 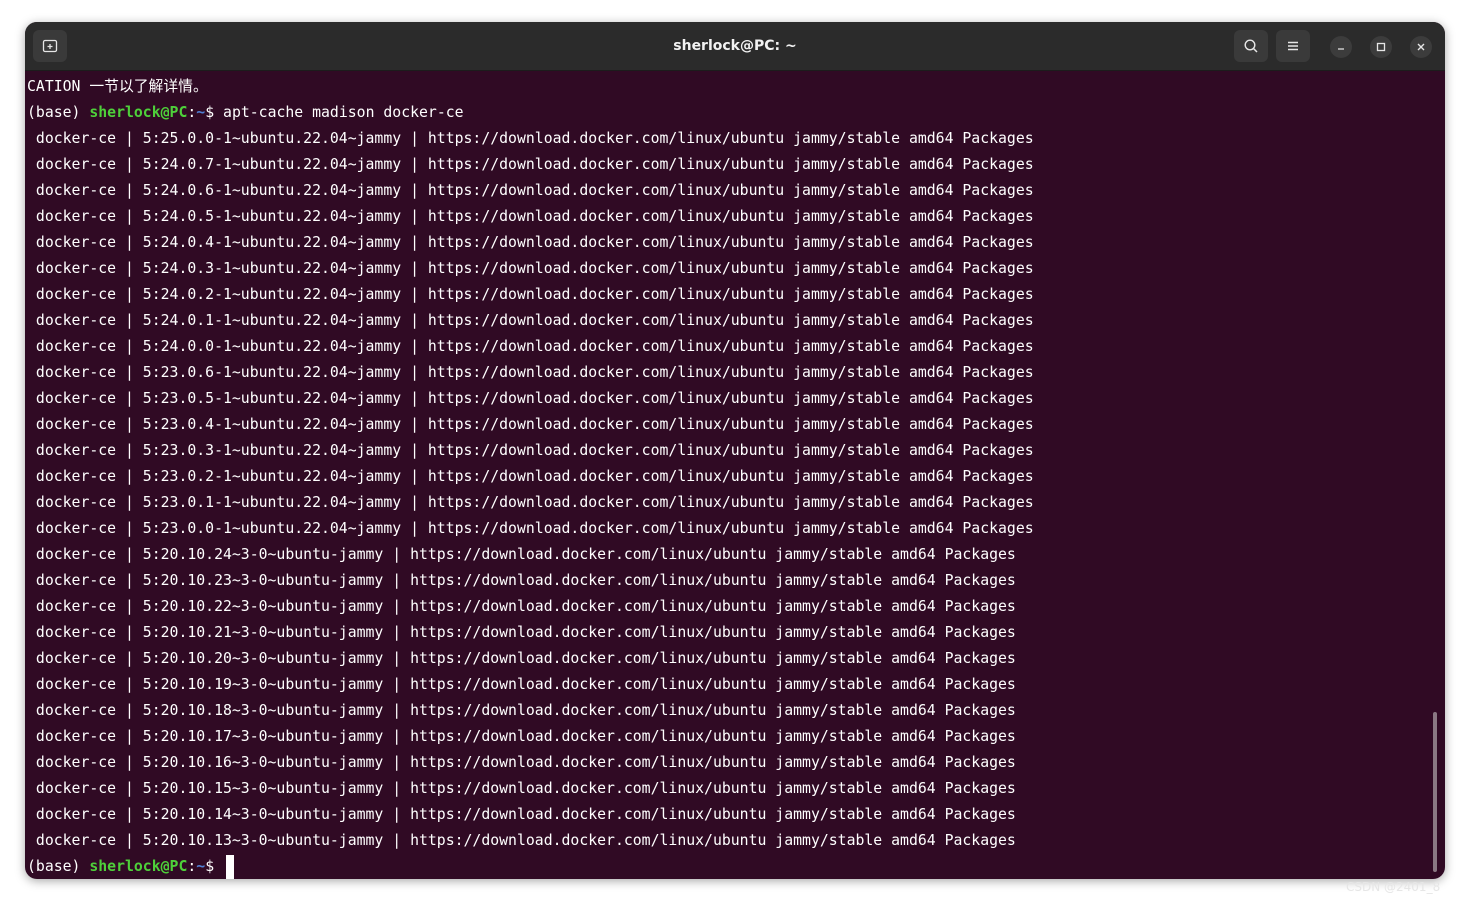 I want to click on minimize-icon, so click(x=1341, y=49).